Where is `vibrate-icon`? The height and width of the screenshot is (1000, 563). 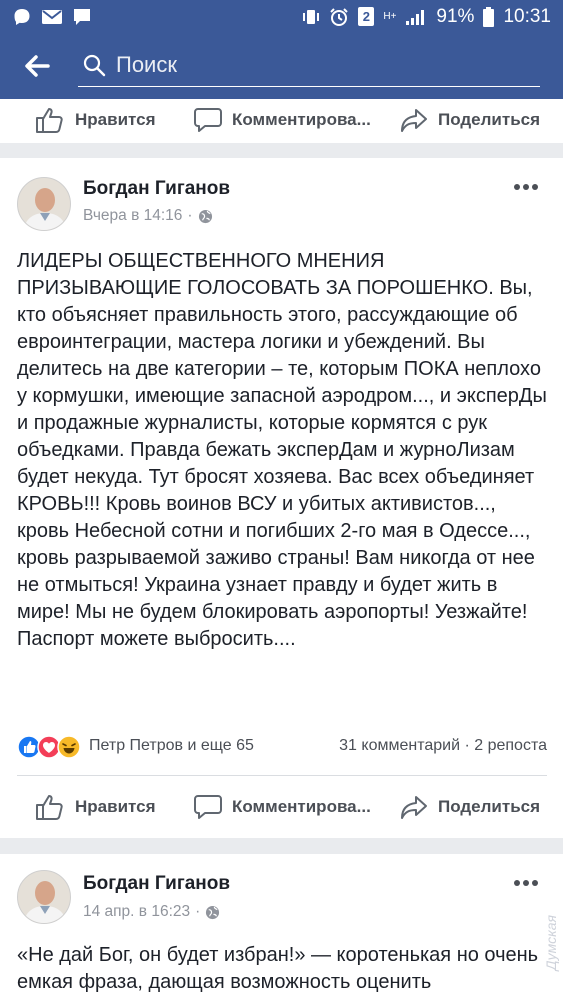
vibrate-icon is located at coordinates (311, 16).